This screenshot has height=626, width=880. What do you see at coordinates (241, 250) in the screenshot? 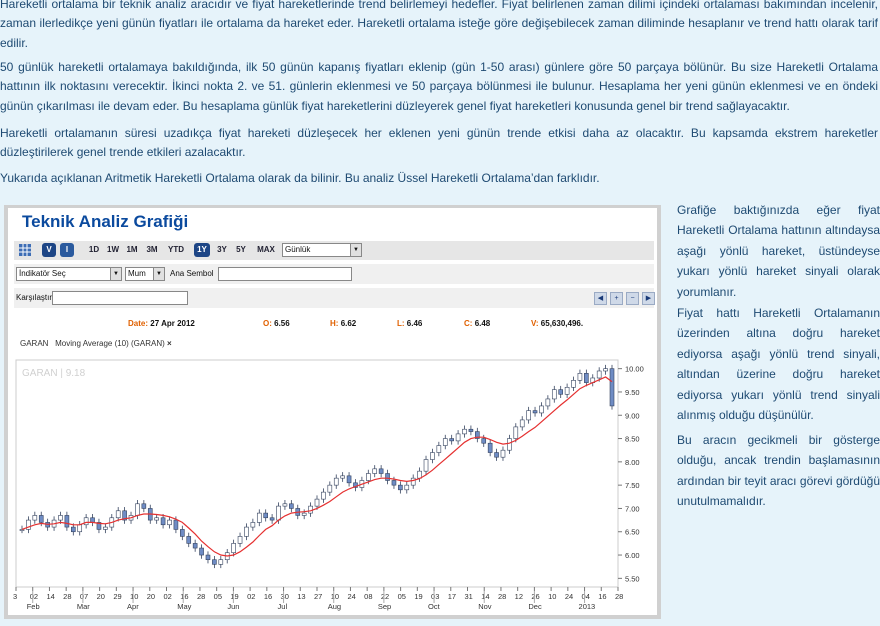
I see `range-5y-button: 5Y` at bounding box center [241, 250].